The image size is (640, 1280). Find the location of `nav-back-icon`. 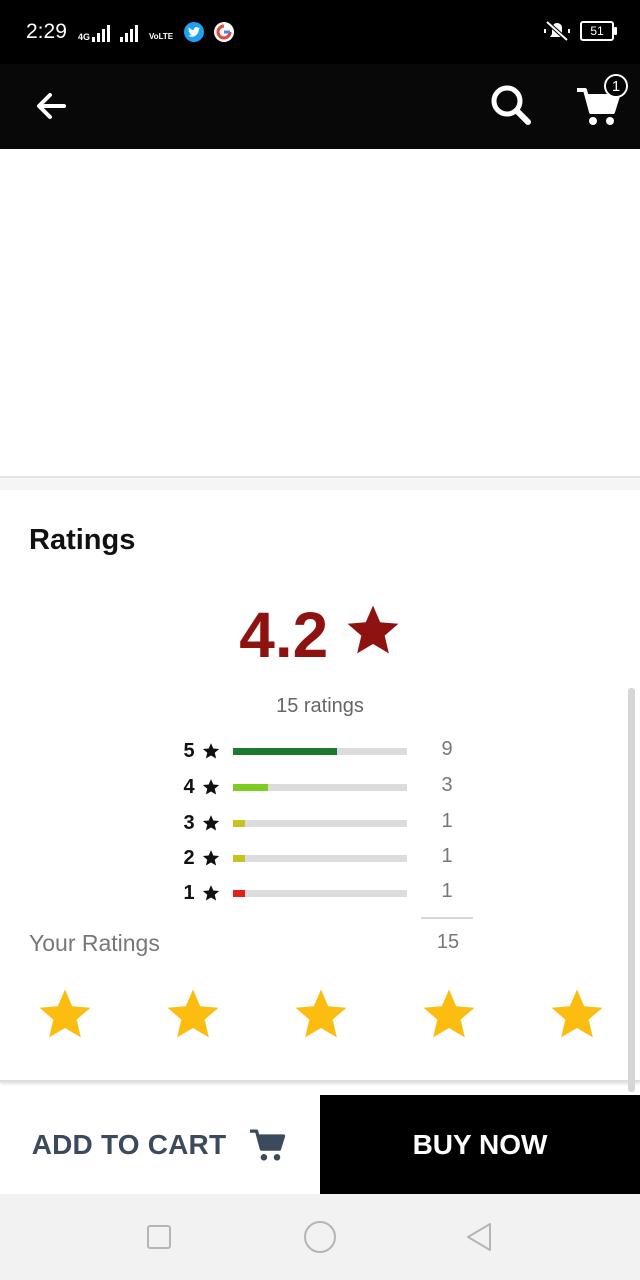

nav-back-icon is located at coordinates (479, 1237).